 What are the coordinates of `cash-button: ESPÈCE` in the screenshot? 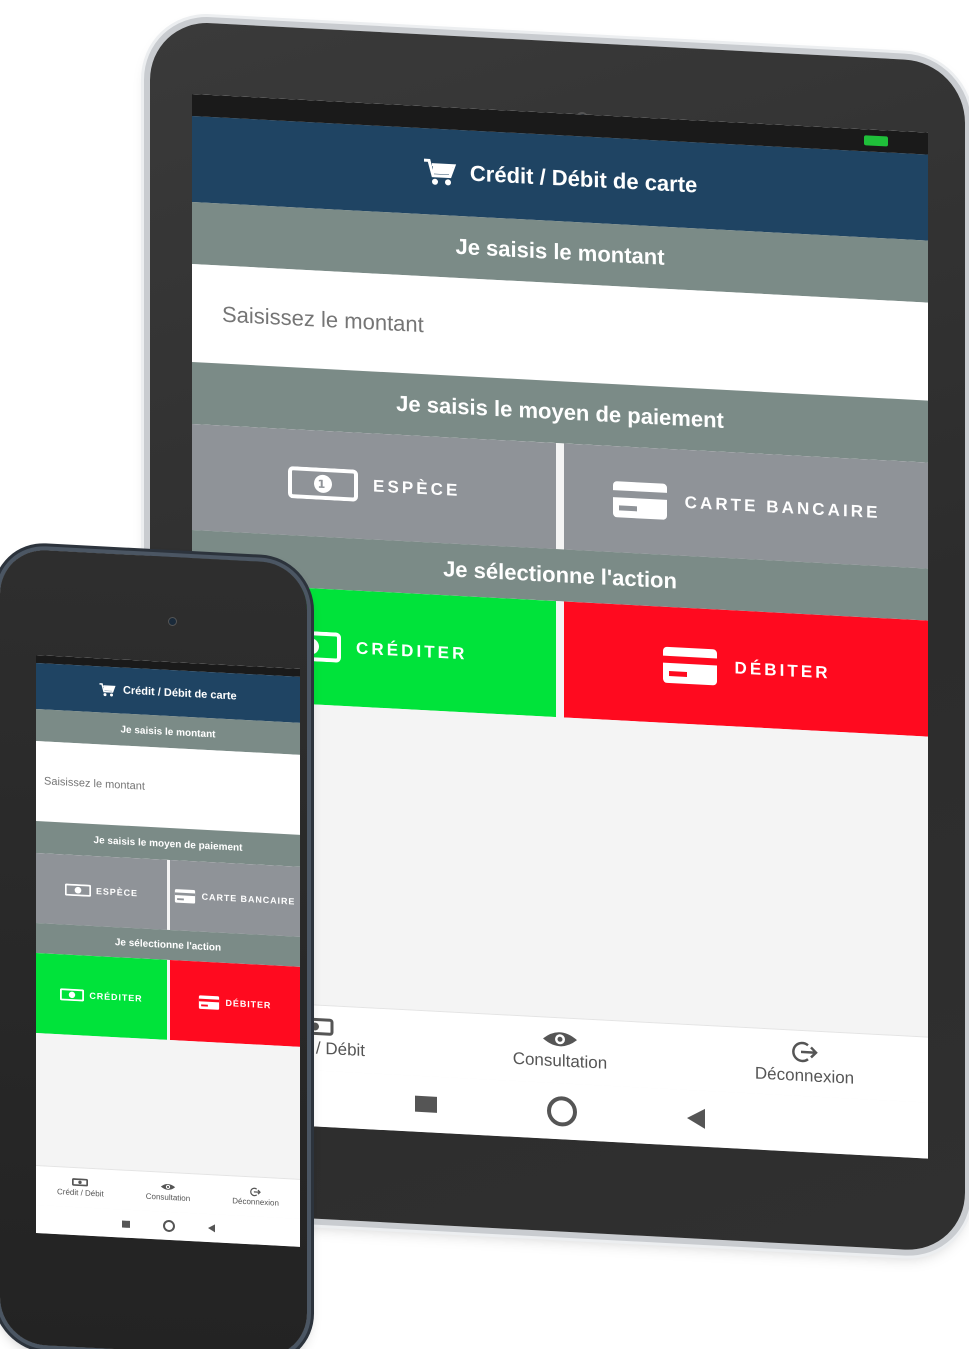 It's located at (101, 891).